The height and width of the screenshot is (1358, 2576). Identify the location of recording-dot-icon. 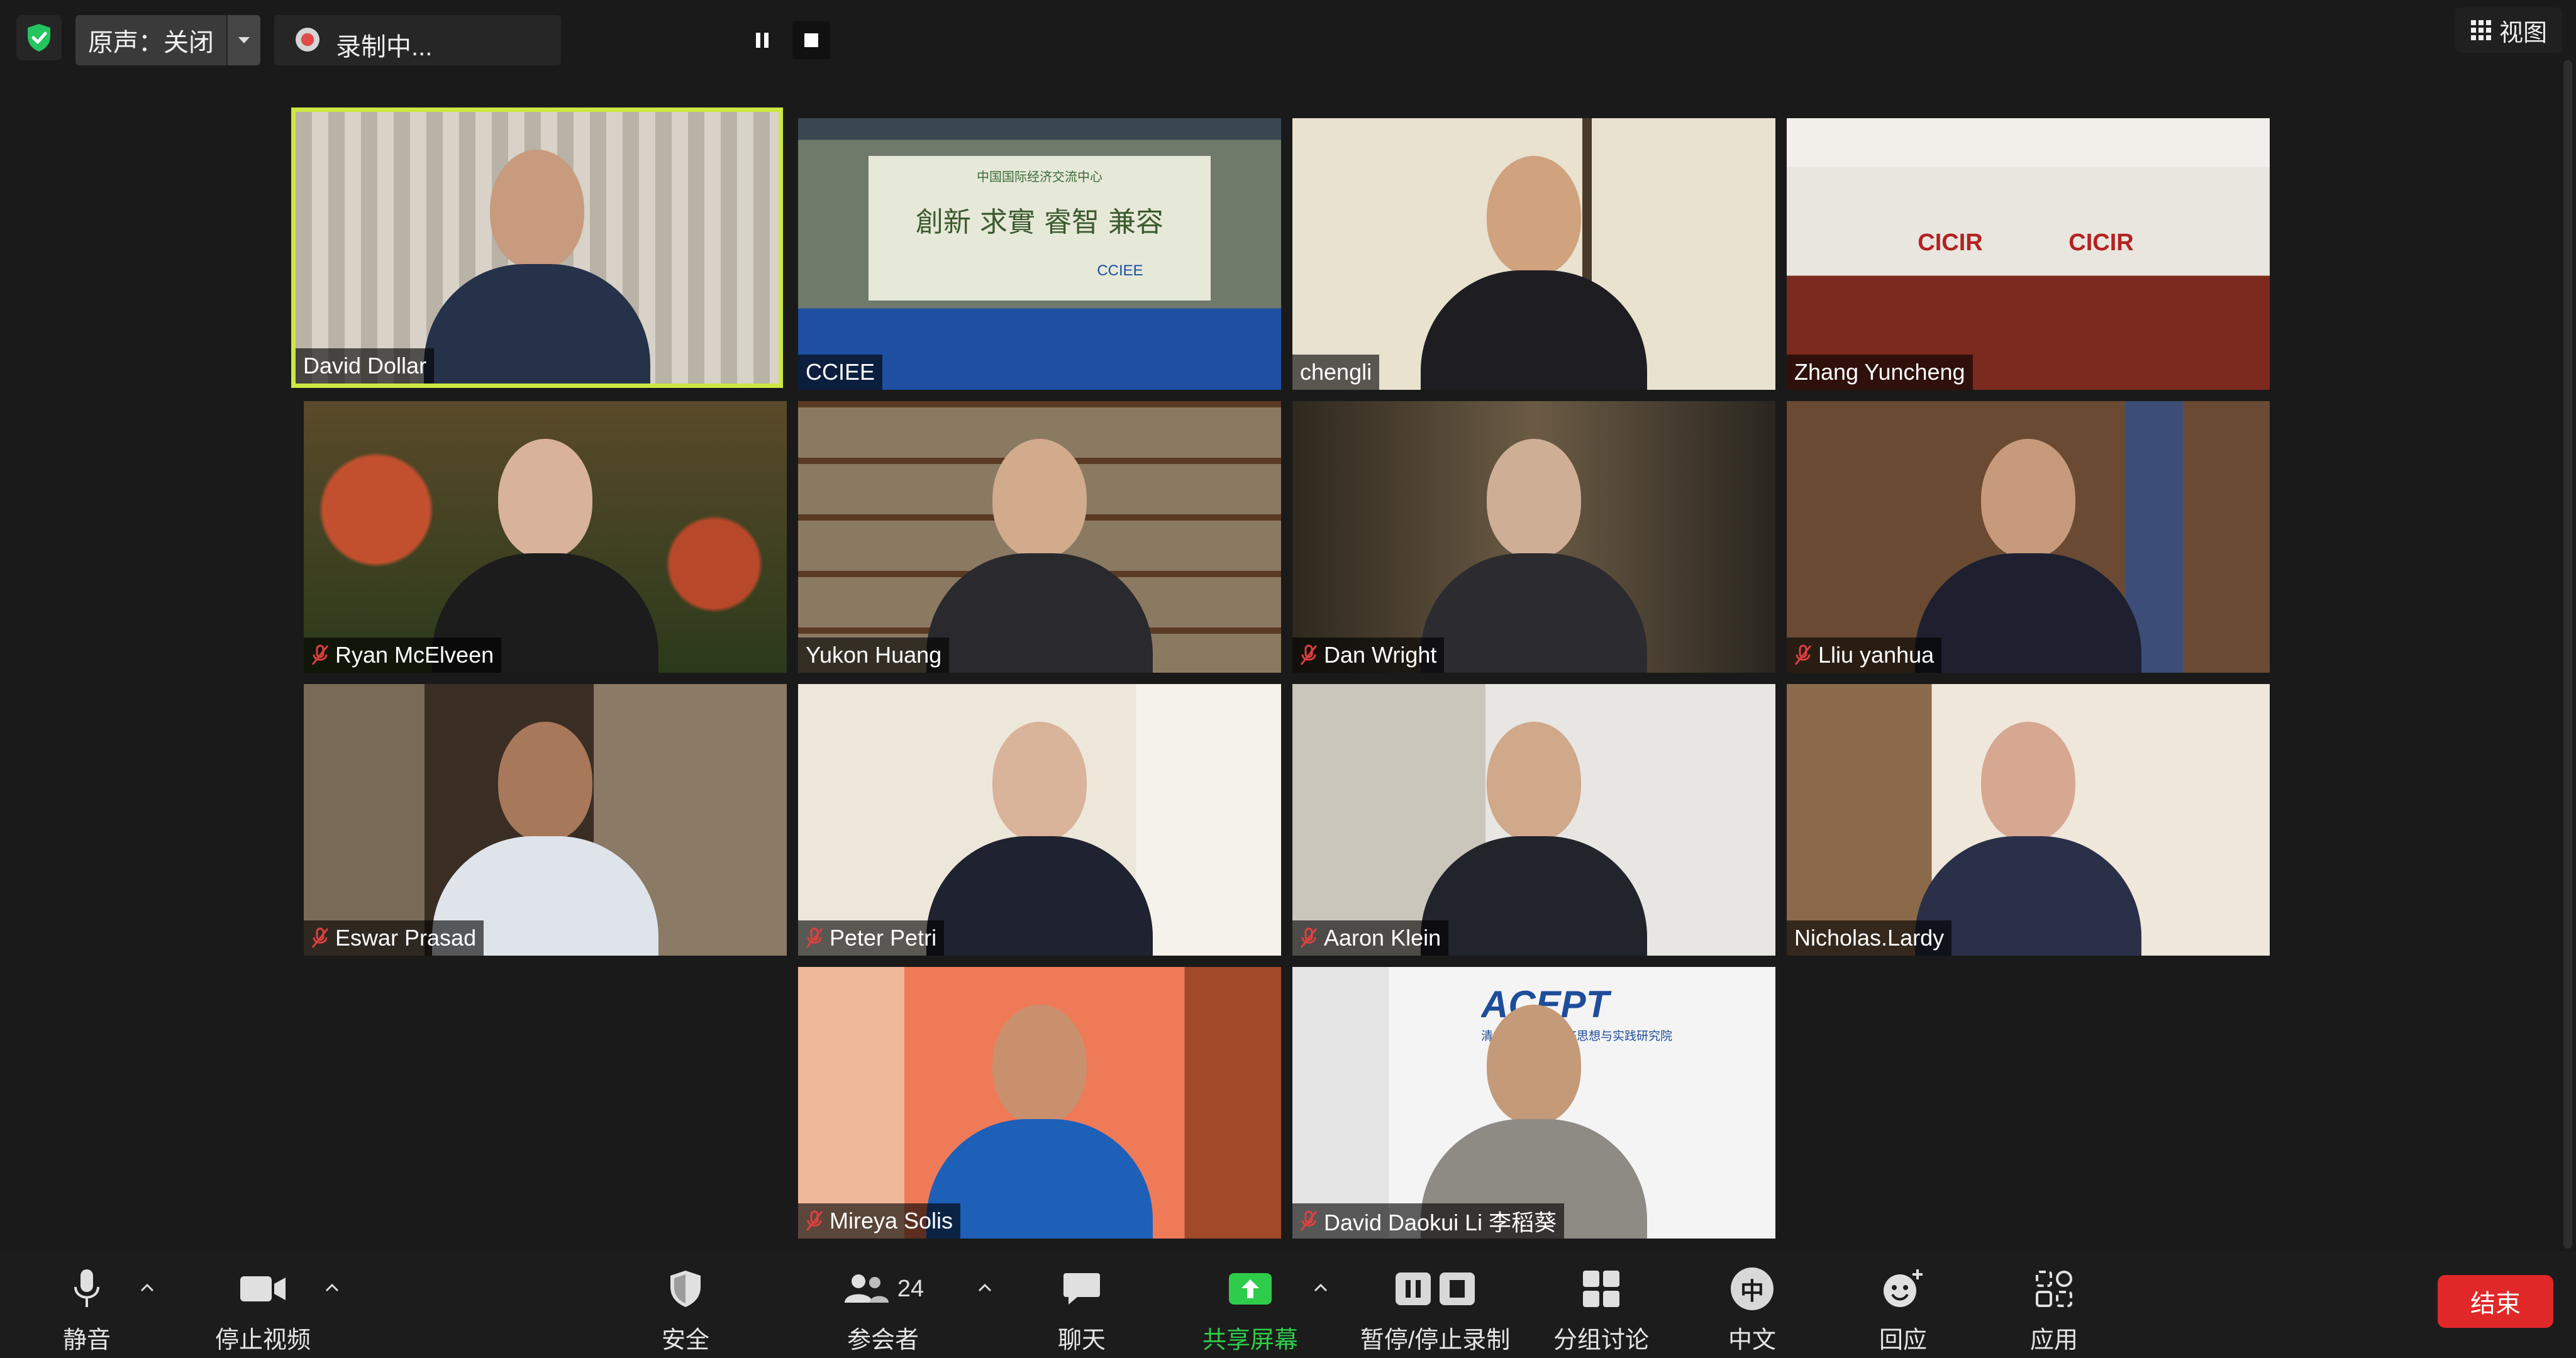
(307, 40).